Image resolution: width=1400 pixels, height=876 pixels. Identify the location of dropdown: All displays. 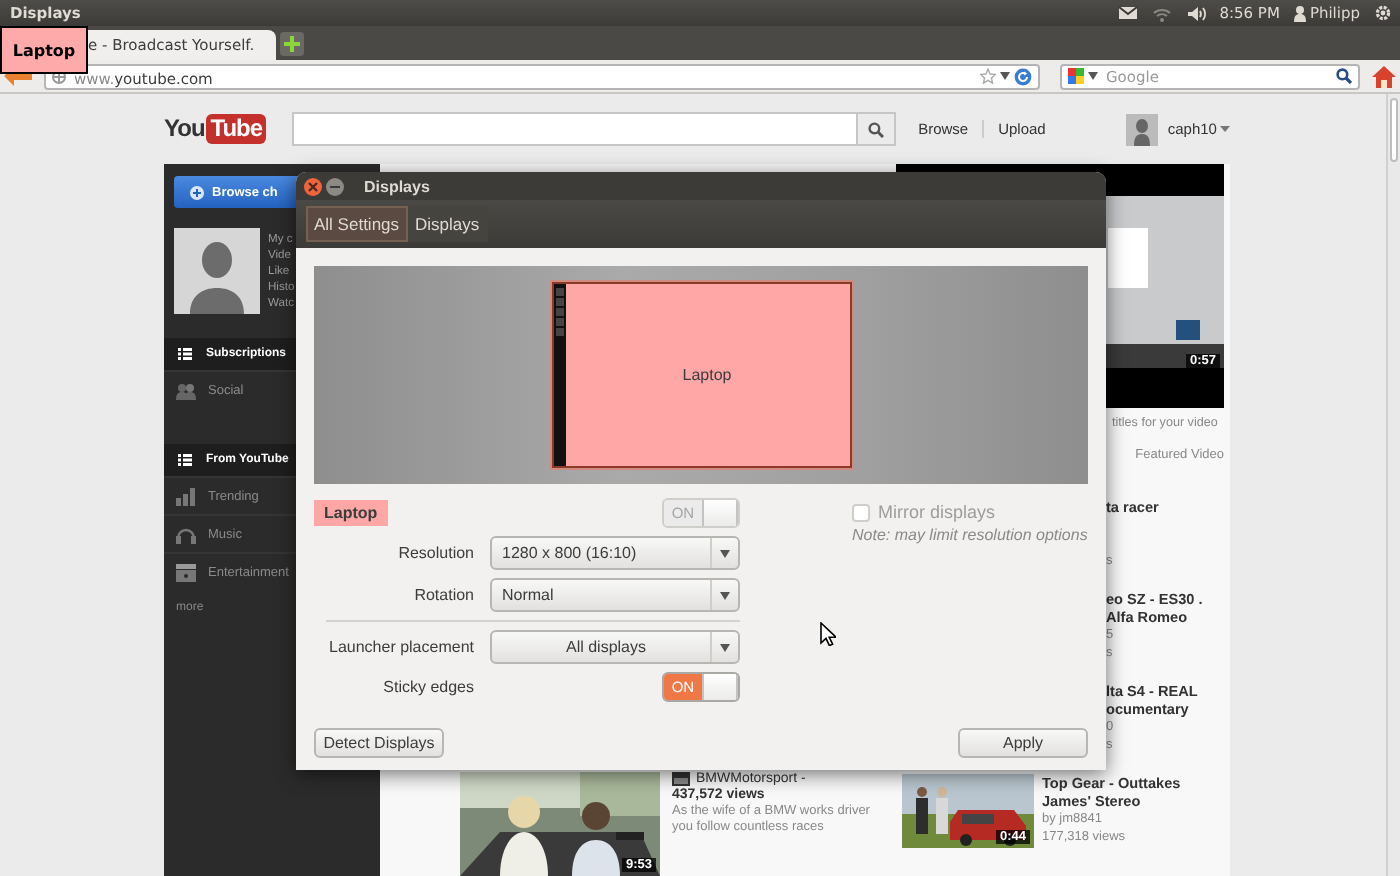
(615, 647).